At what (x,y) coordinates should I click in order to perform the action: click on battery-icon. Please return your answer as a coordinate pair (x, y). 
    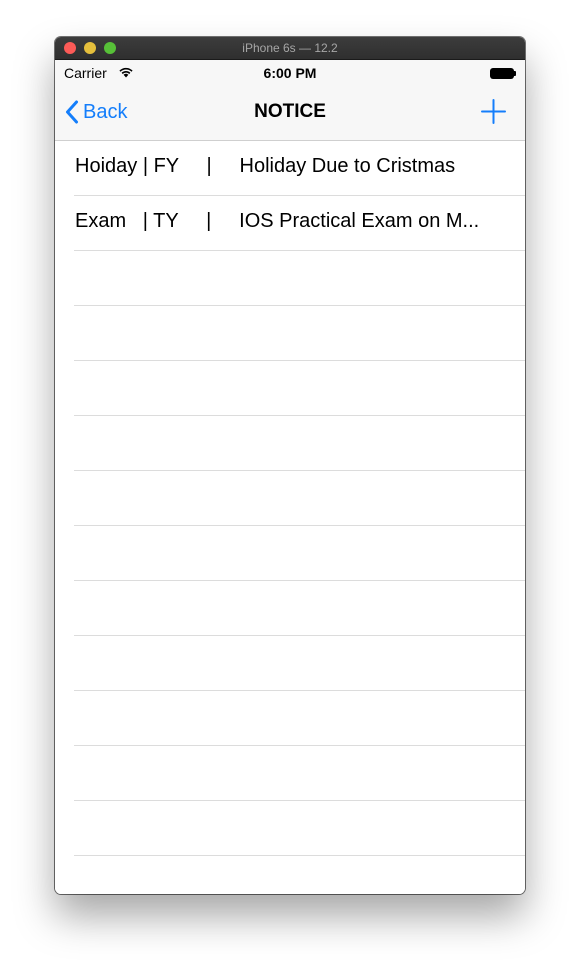
    Looking at the image, I should click on (503, 73).